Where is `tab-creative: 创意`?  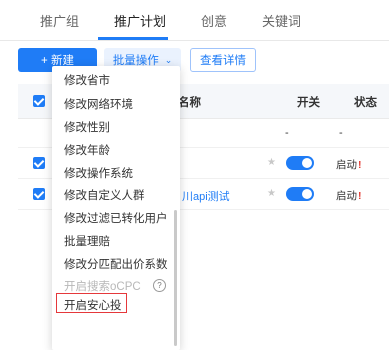 tab-creative: 创意 is located at coordinates (214, 20).